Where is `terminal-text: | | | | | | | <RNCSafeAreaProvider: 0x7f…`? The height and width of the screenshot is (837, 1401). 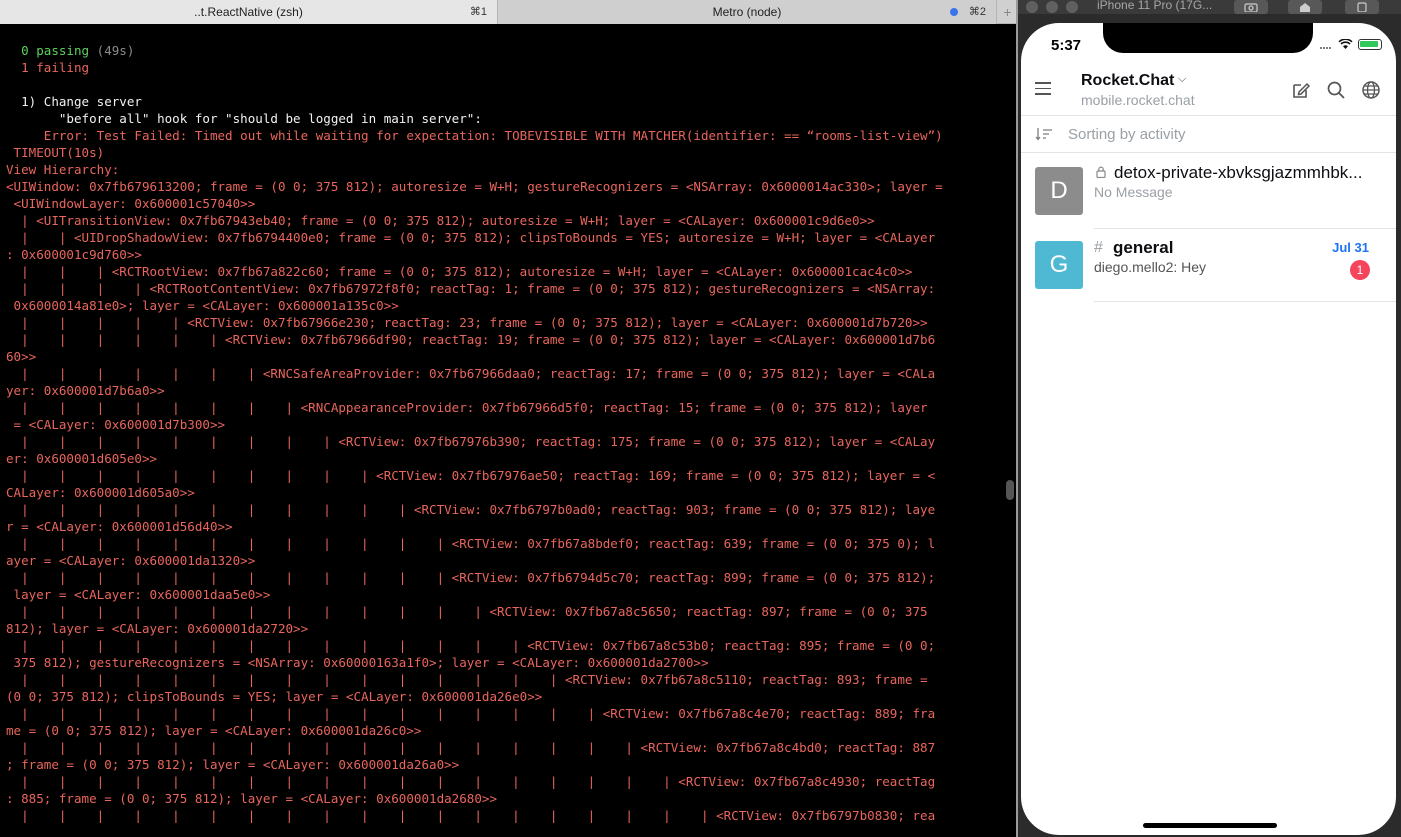 terminal-text: | | | | | | | <RNCSafeAreaProvider: 0x7f… is located at coordinates (471, 373).